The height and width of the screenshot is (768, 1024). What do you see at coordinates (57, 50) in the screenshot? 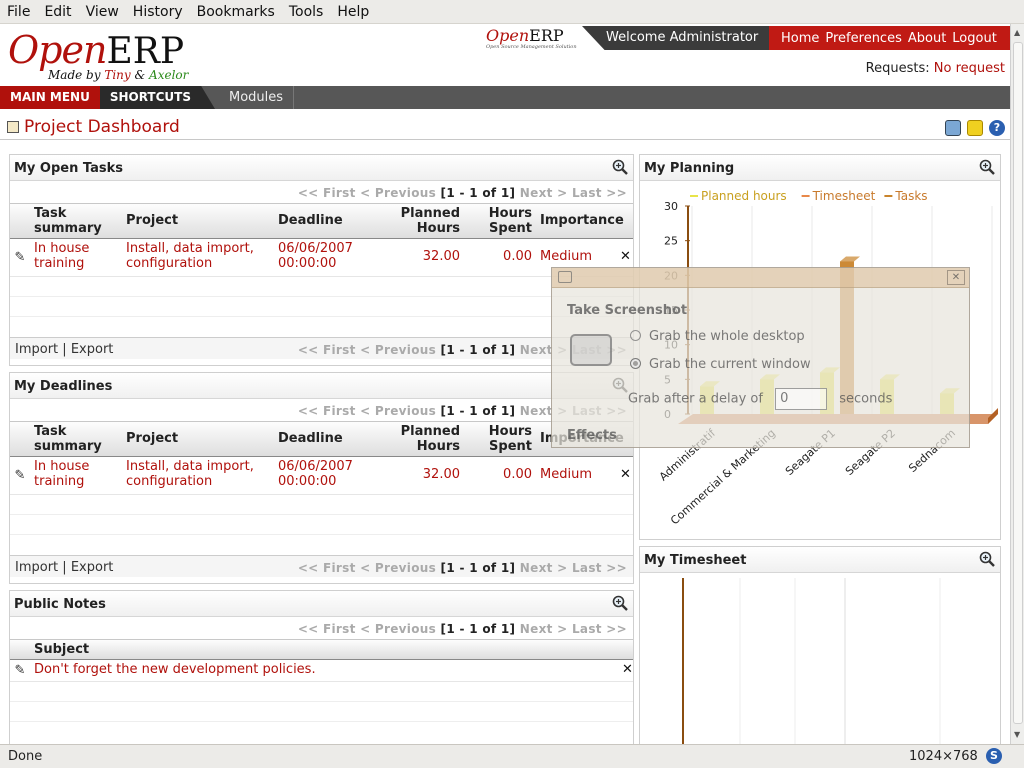
I see `logo-open: Open` at bounding box center [57, 50].